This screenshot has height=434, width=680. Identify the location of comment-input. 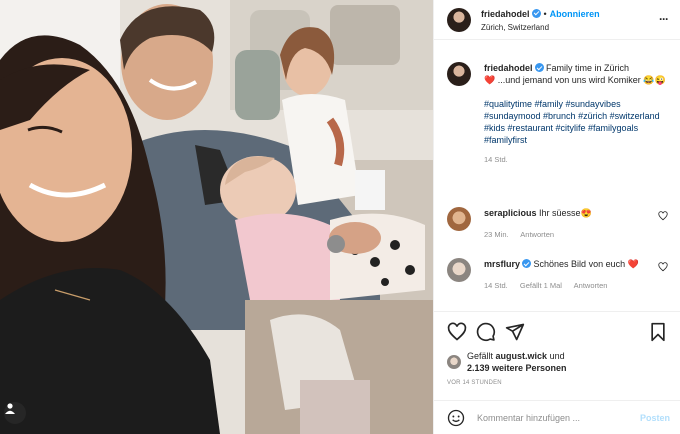
(558, 417).